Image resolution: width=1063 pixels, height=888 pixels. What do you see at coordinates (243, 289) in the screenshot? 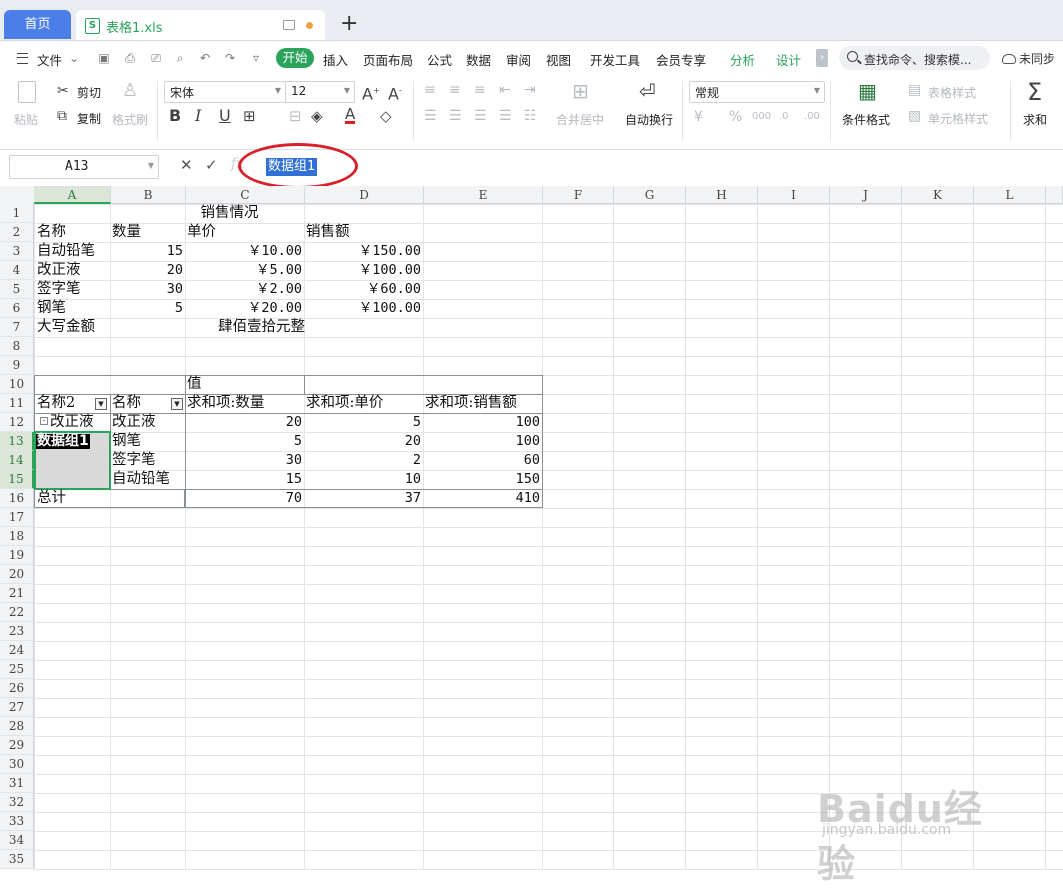
I see `data-cell: ￥2.00` at bounding box center [243, 289].